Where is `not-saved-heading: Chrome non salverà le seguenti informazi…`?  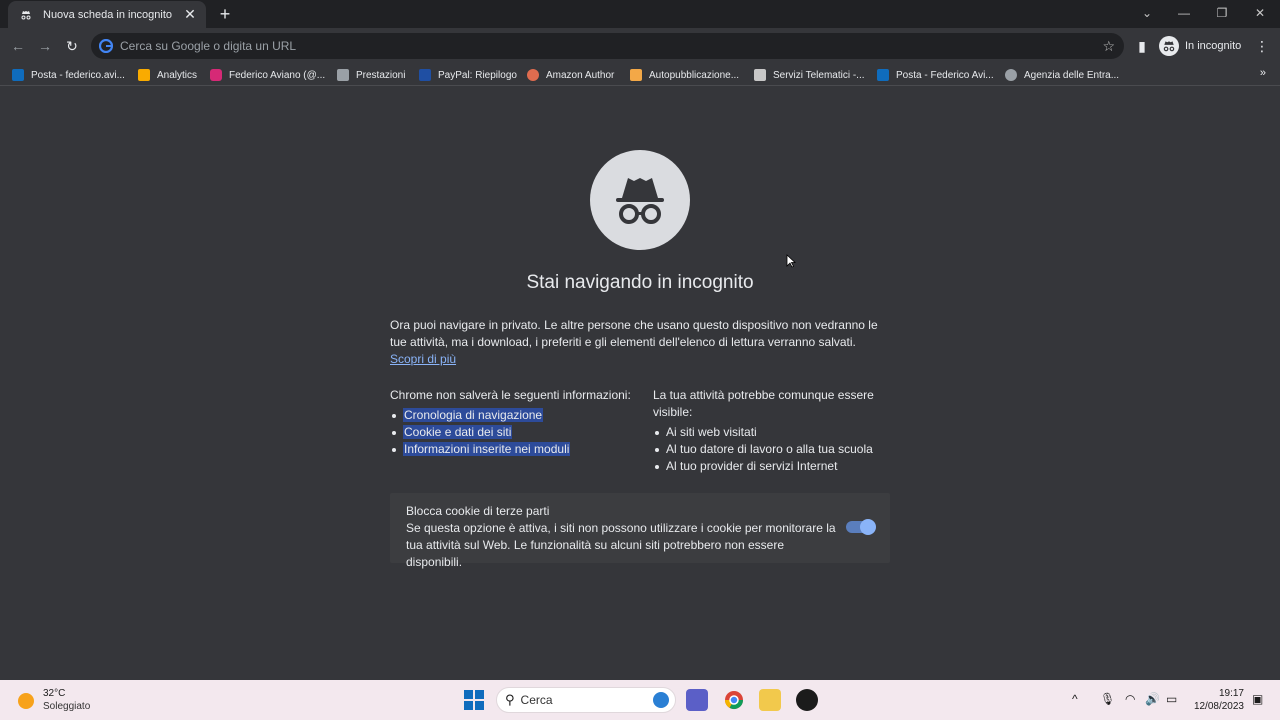 not-saved-heading: Chrome non salverà le seguenti informazi… is located at coordinates (510, 395).